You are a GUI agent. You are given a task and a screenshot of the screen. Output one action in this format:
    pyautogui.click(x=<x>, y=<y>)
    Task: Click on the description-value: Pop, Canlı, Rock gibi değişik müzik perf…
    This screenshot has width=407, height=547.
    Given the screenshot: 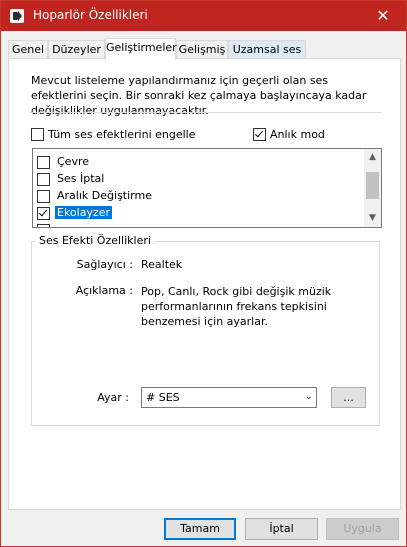 What is the action you would take?
    pyautogui.click(x=236, y=306)
    